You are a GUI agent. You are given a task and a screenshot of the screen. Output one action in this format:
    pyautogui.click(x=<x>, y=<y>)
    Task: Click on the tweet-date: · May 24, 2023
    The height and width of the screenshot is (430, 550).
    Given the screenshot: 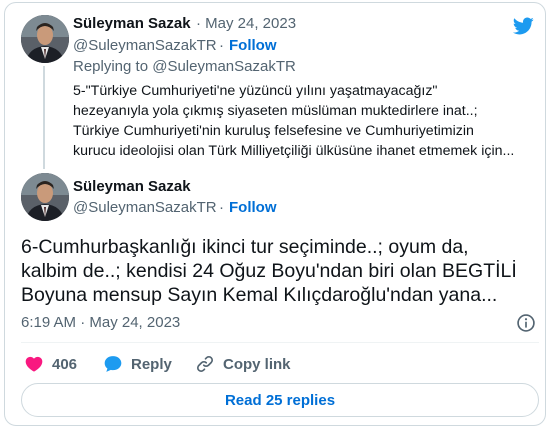 What is the action you would take?
    pyautogui.click(x=246, y=23)
    